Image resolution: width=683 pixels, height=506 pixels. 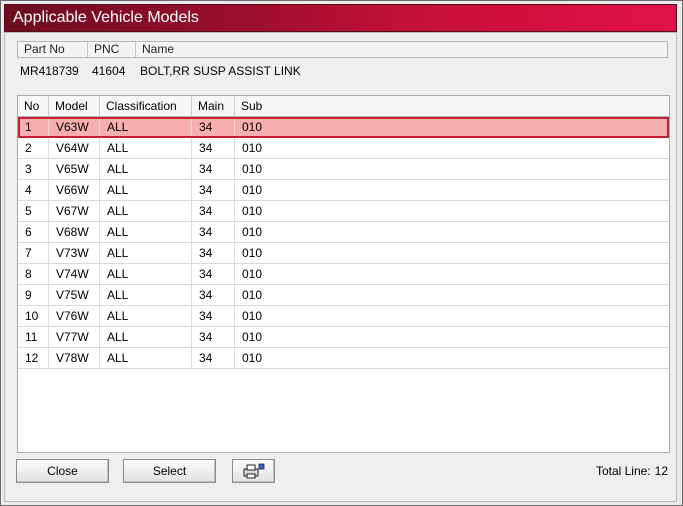 What do you see at coordinates (74, 232) in the screenshot?
I see `cell-model: V68W` at bounding box center [74, 232].